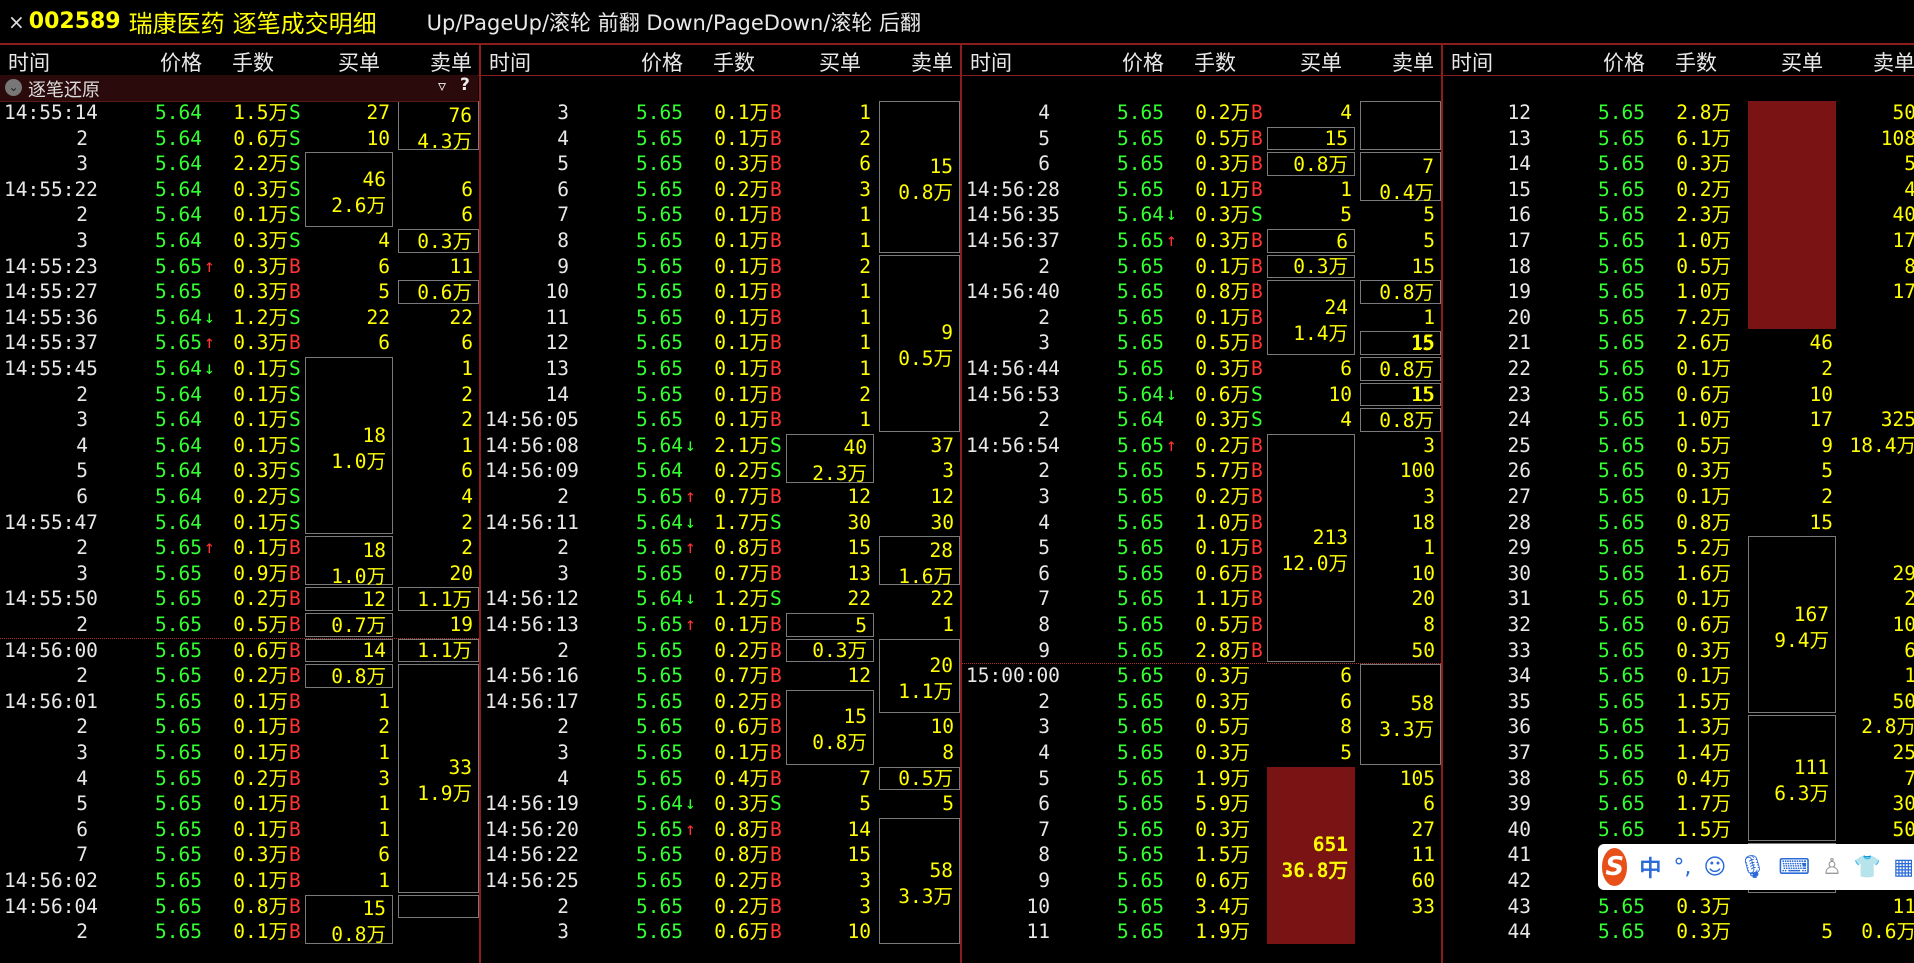 The height and width of the screenshot is (963, 1914). Describe the element at coordinates (720, 446) in the screenshot. I see `tick-row: 14:56:08 5.64 ↓ 2.1万 S 37` at that location.